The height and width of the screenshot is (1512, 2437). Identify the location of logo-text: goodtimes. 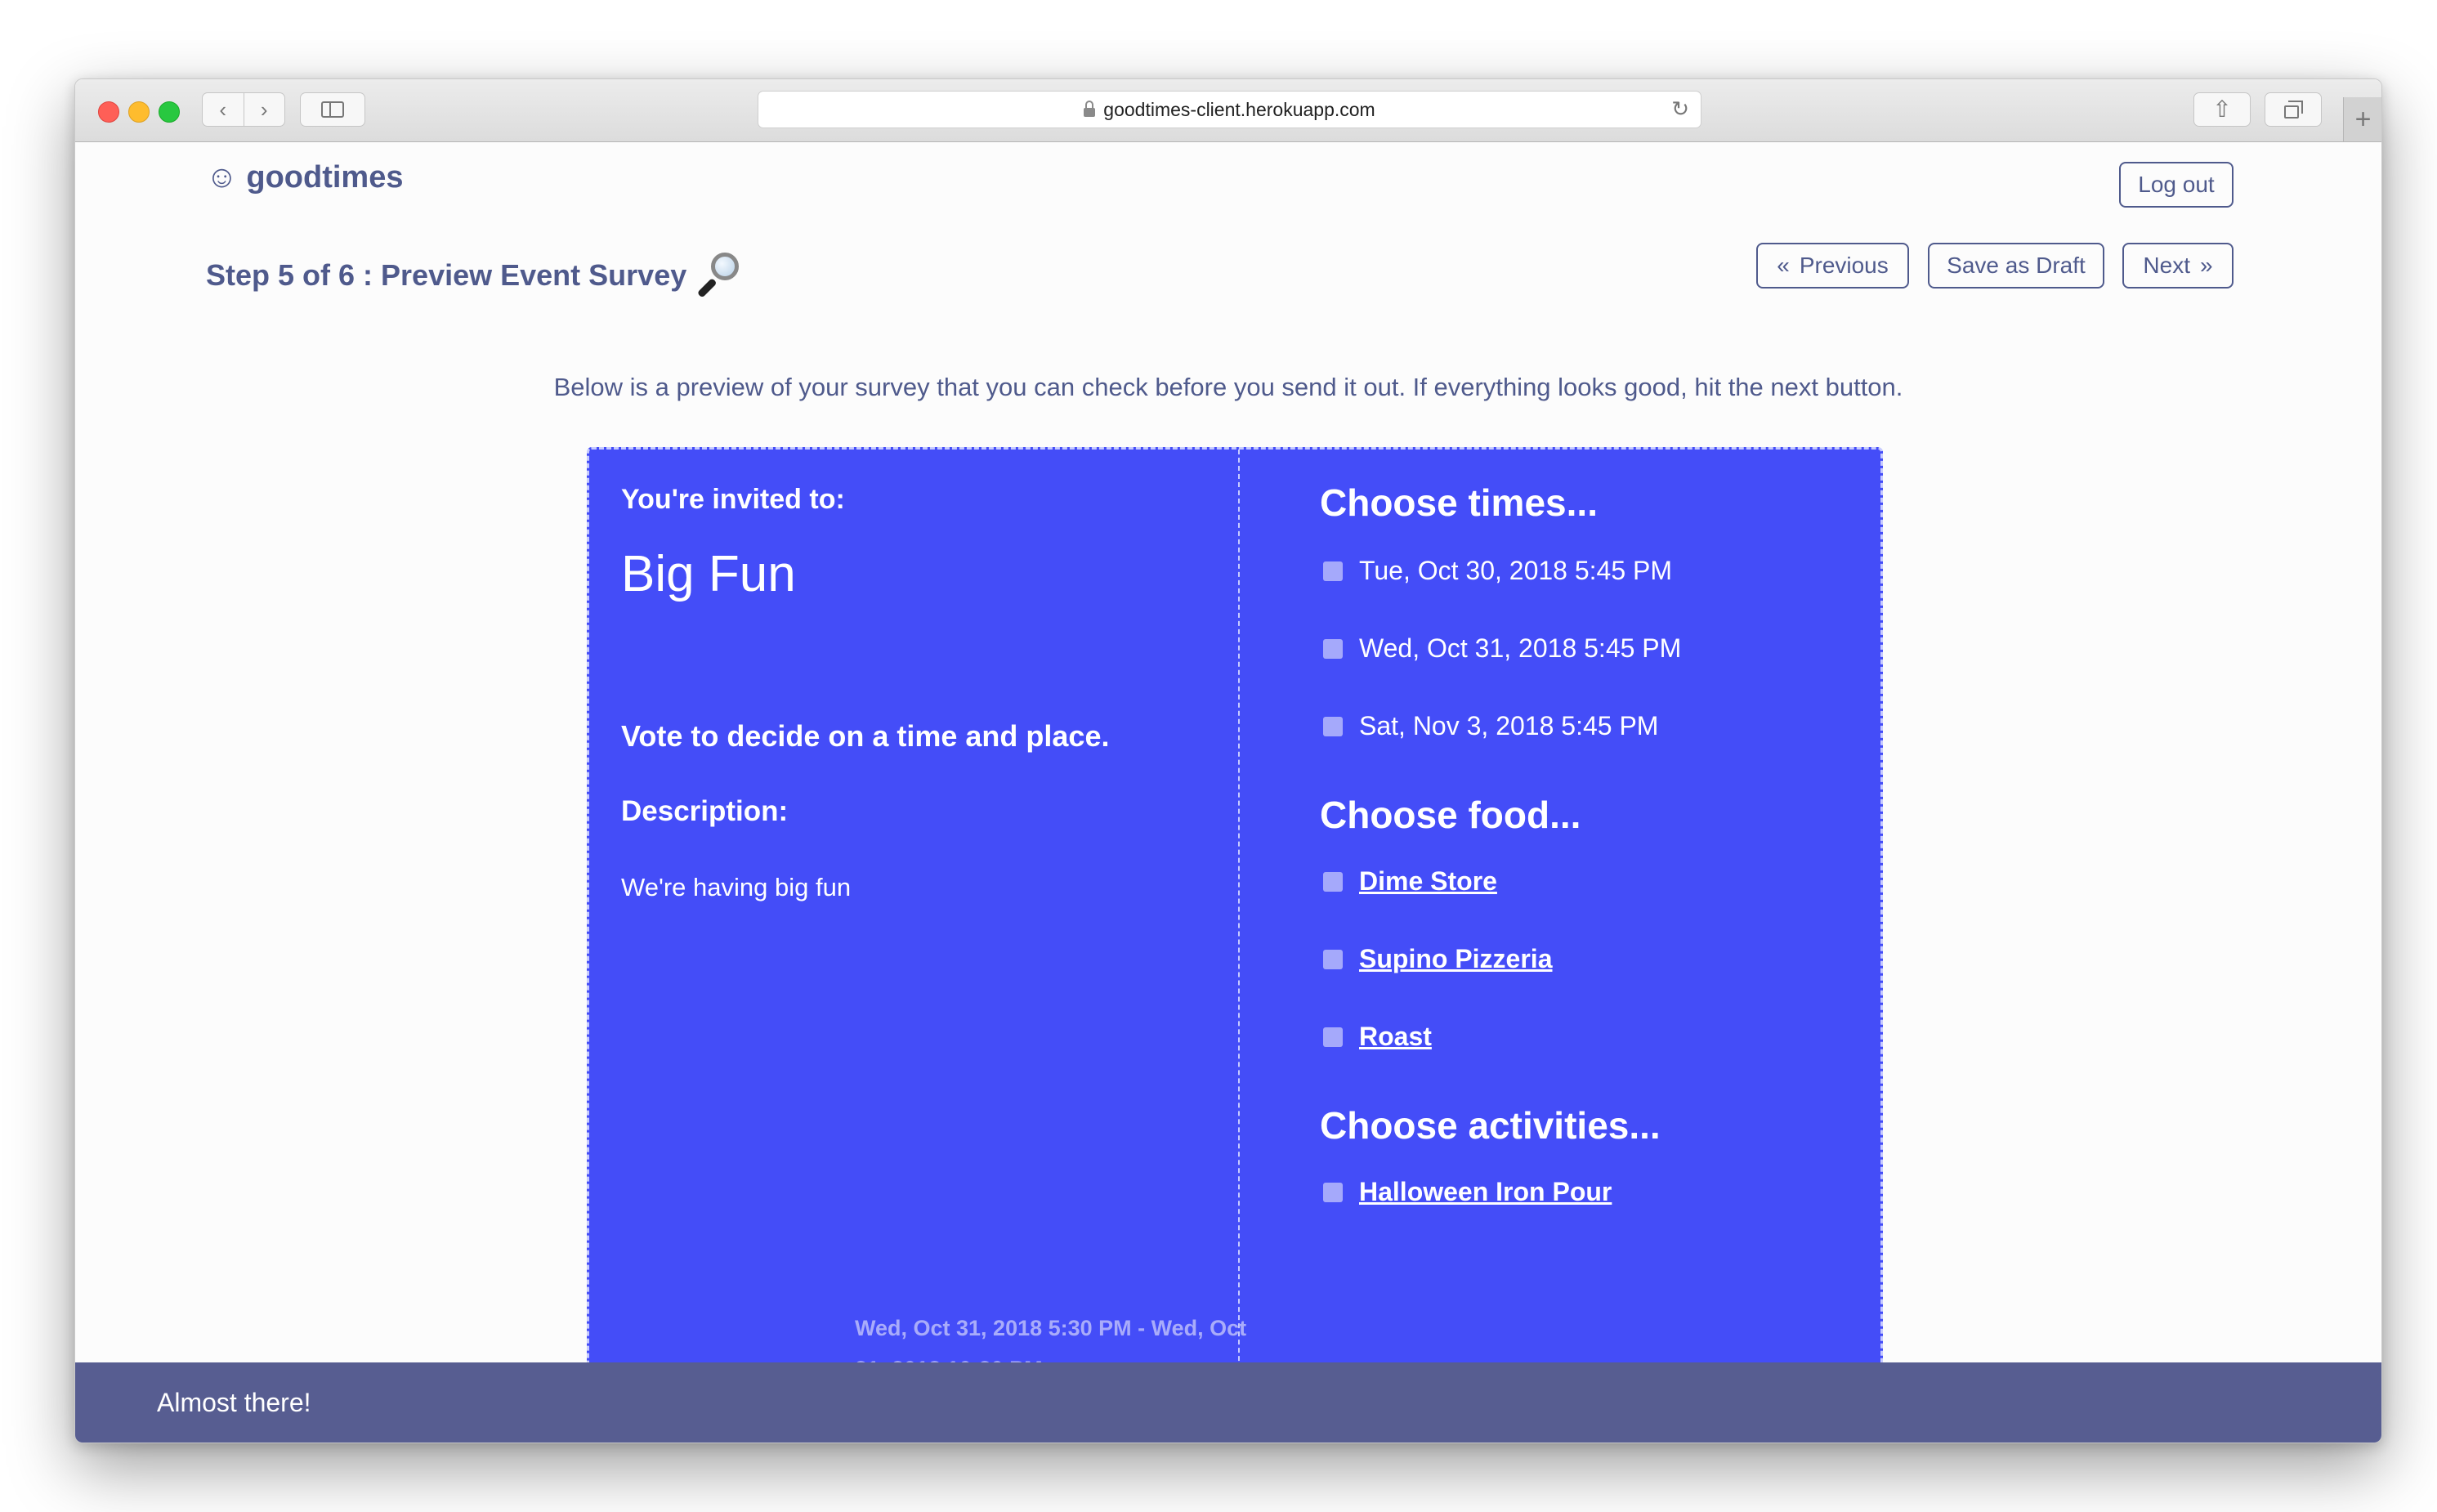
(325, 177).